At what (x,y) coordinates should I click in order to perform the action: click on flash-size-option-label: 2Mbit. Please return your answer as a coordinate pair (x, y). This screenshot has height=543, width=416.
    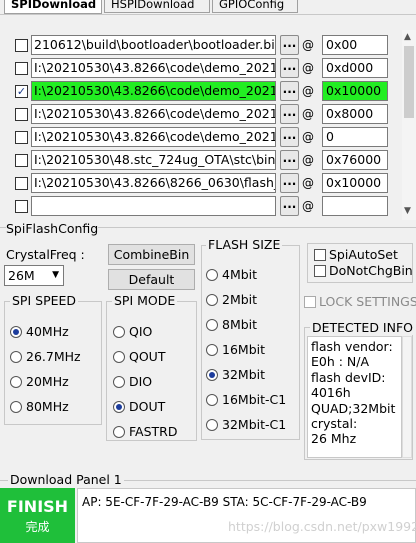
    Looking at the image, I should click on (240, 299).